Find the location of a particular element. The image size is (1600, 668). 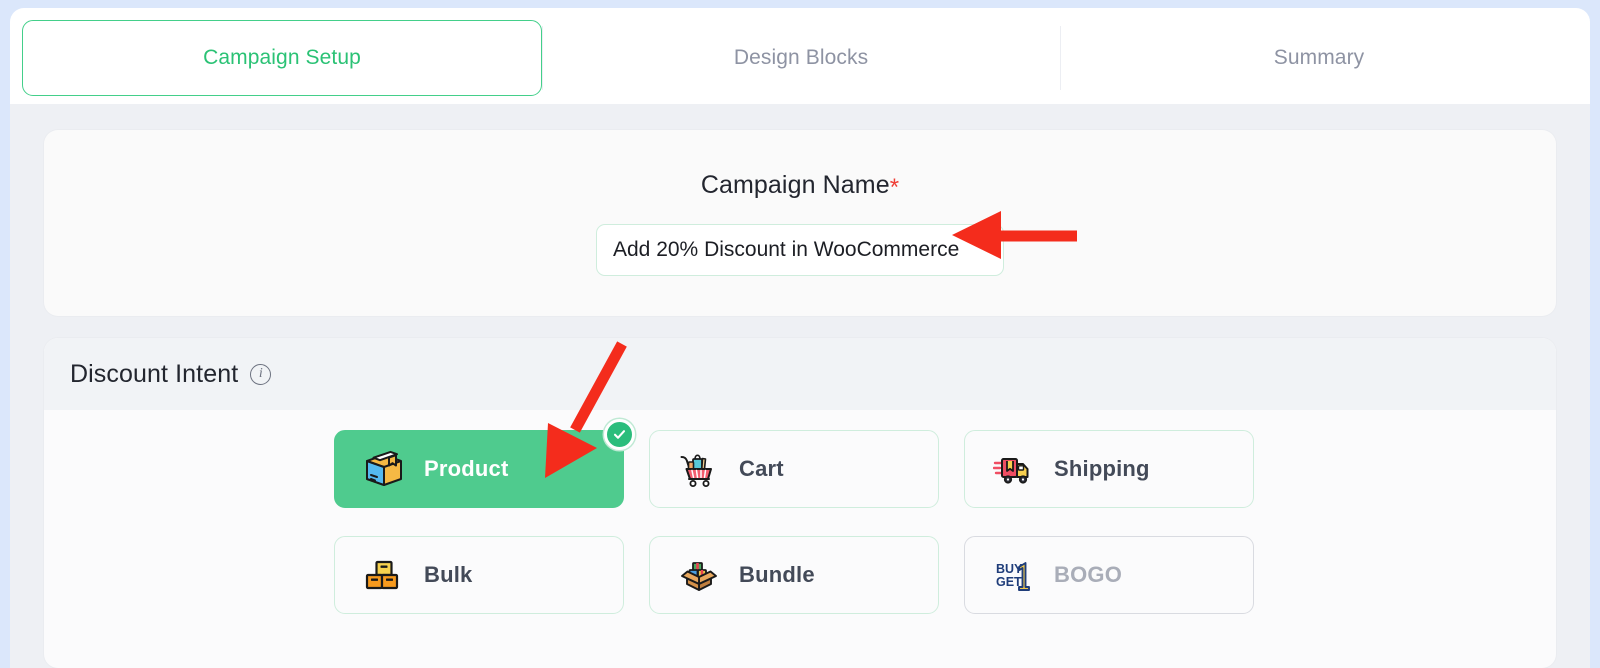

intent-option-product: Product is located at coordinates (484, 463).